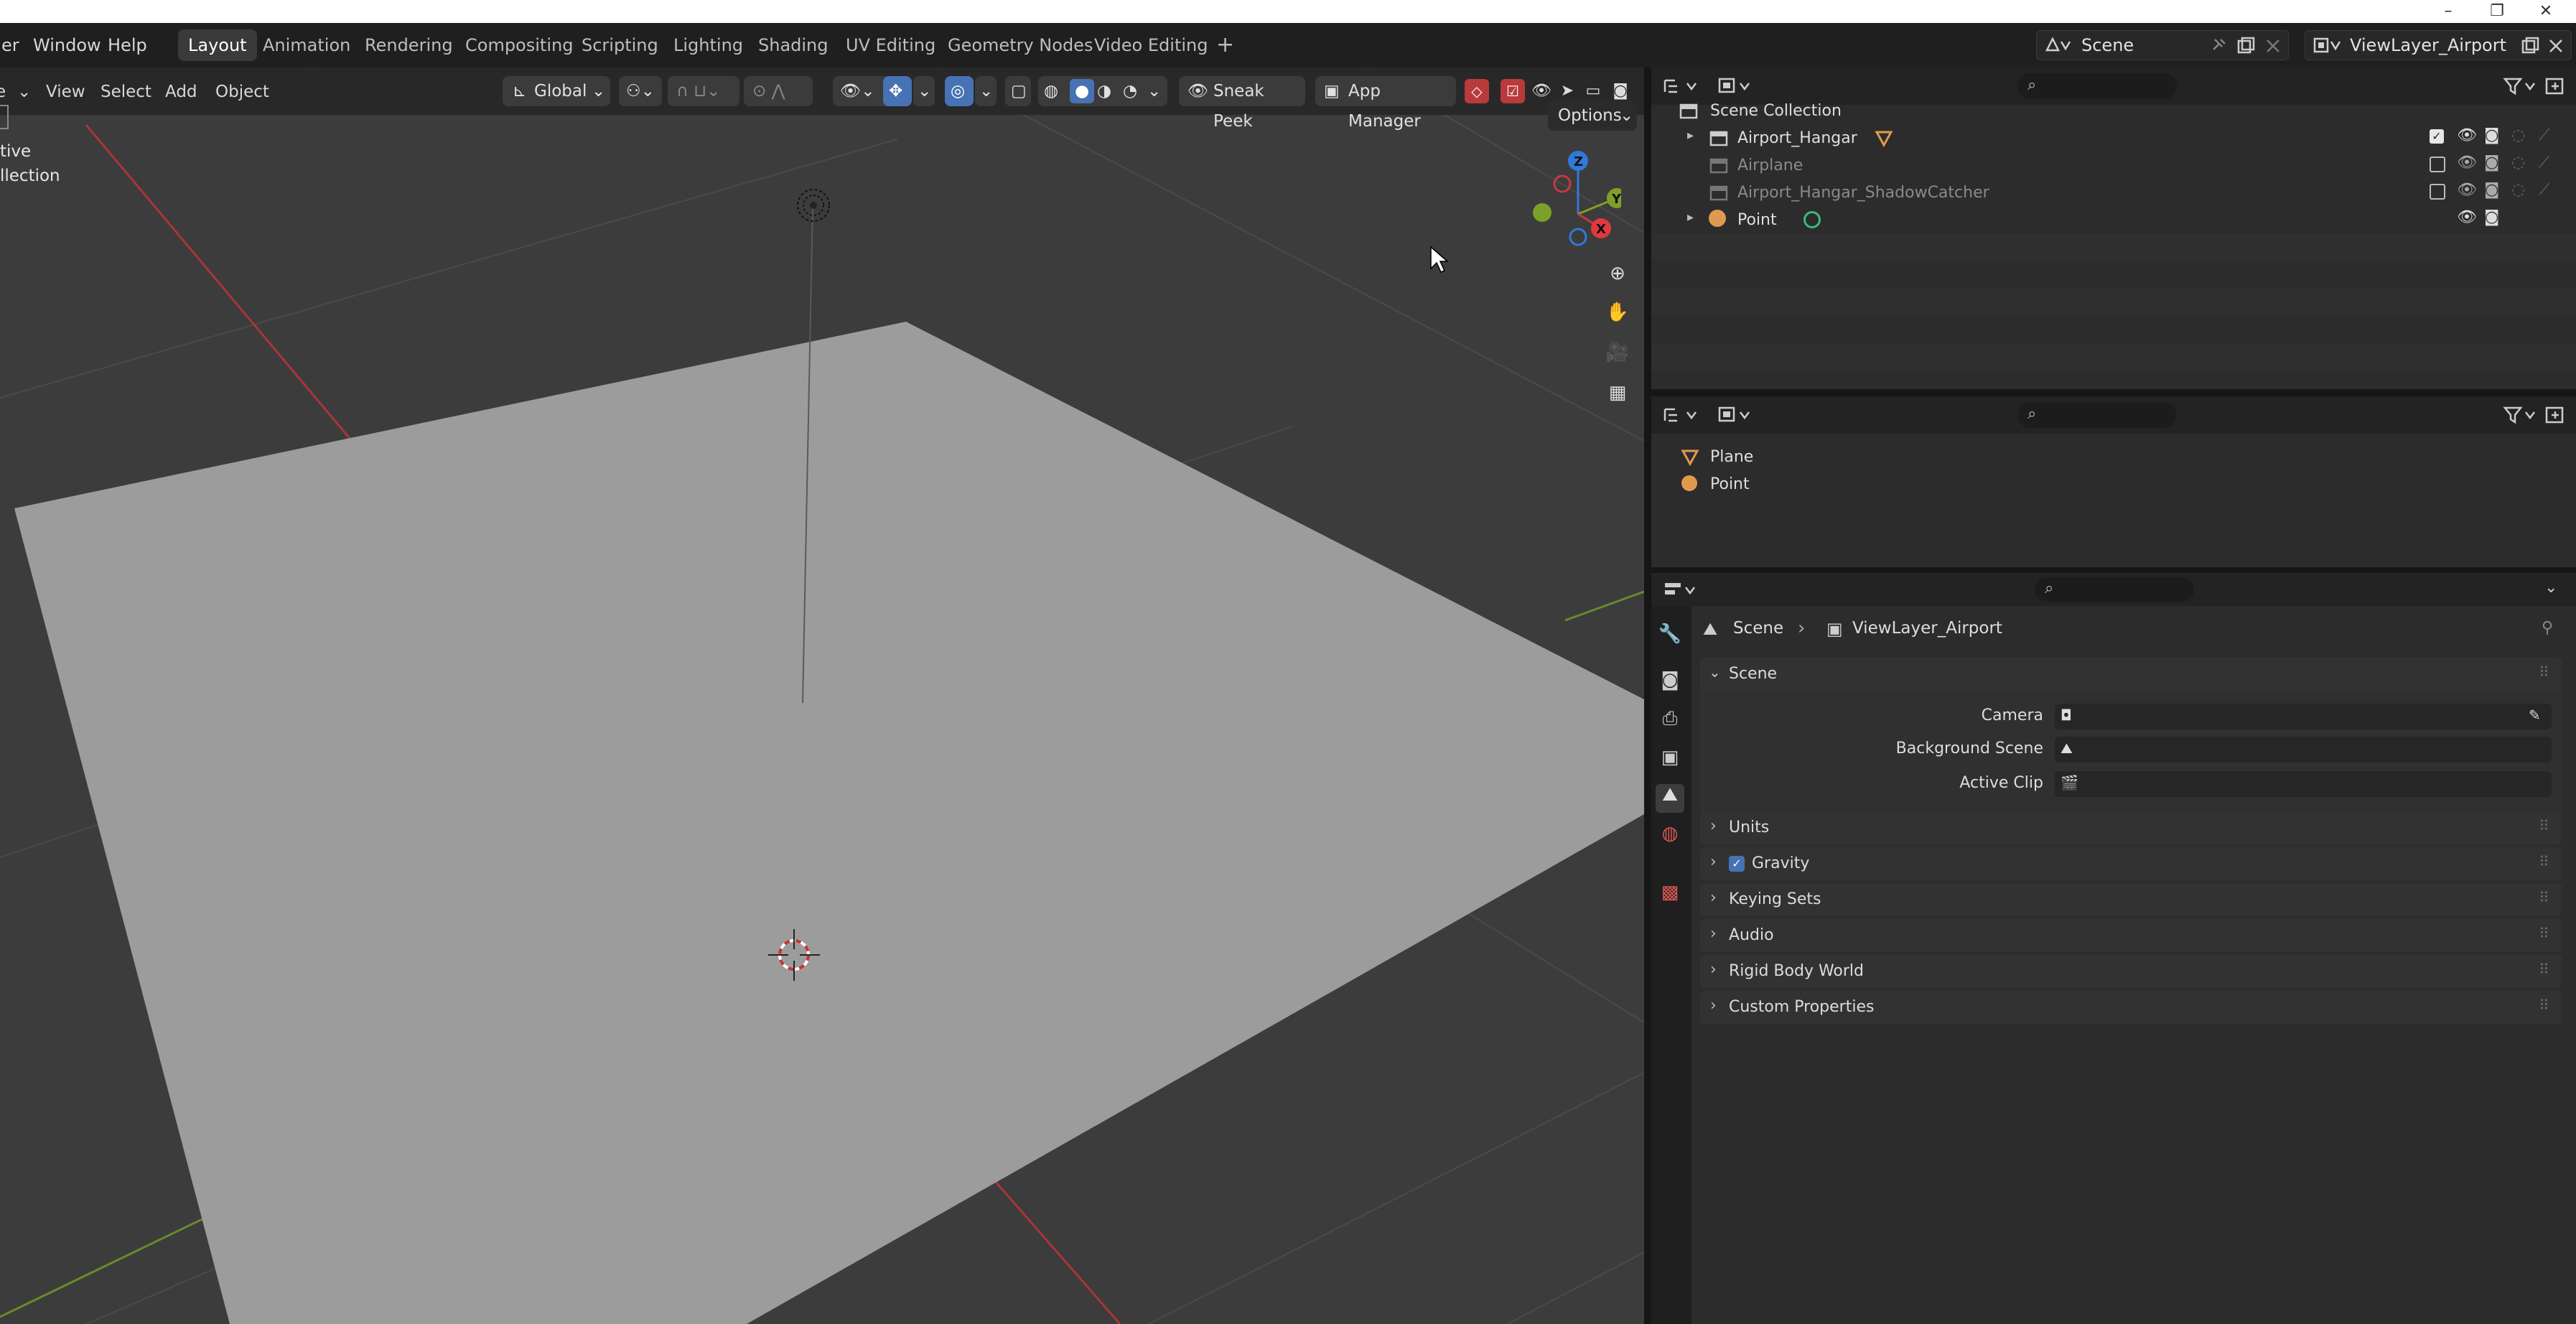  Describe the element at coordinates (1593, 91) in the screenshot. I see `monitor-icon: ▭` at that location.